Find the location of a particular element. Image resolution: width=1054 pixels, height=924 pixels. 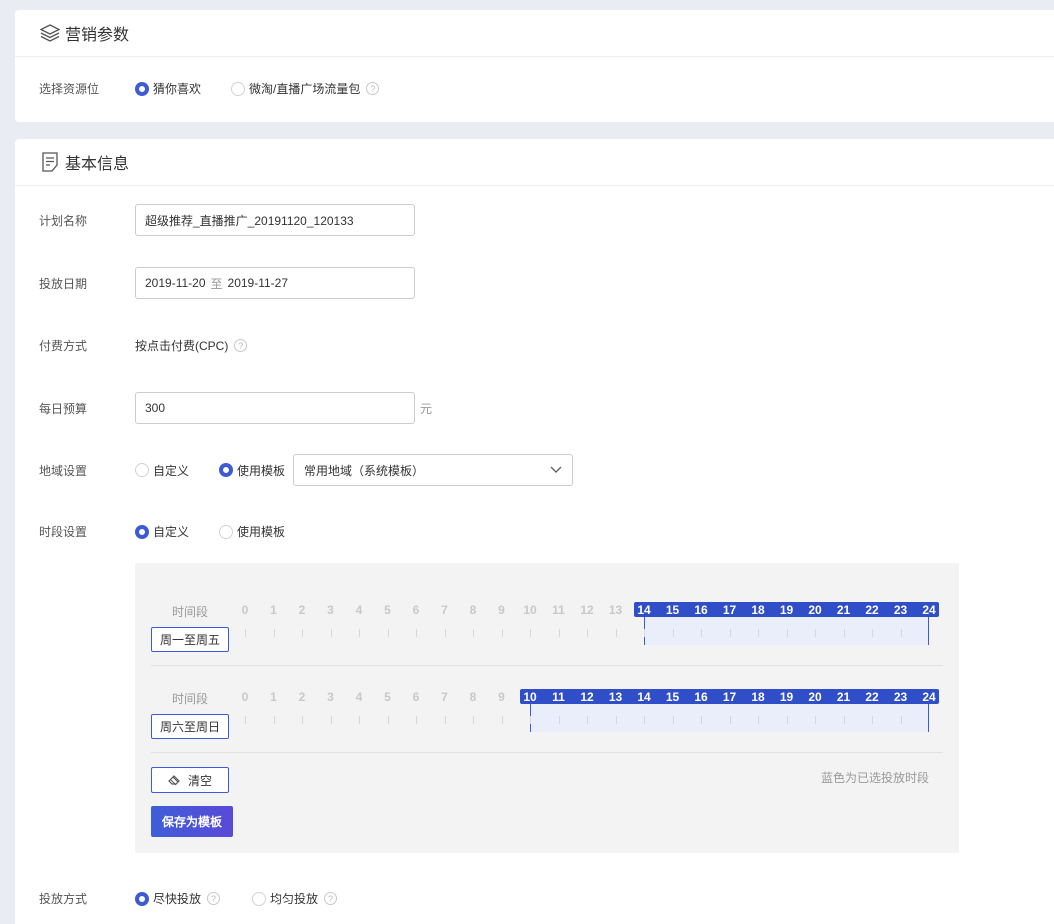

weekend-button: 周六至周日 is located at coordinates (190, 726).